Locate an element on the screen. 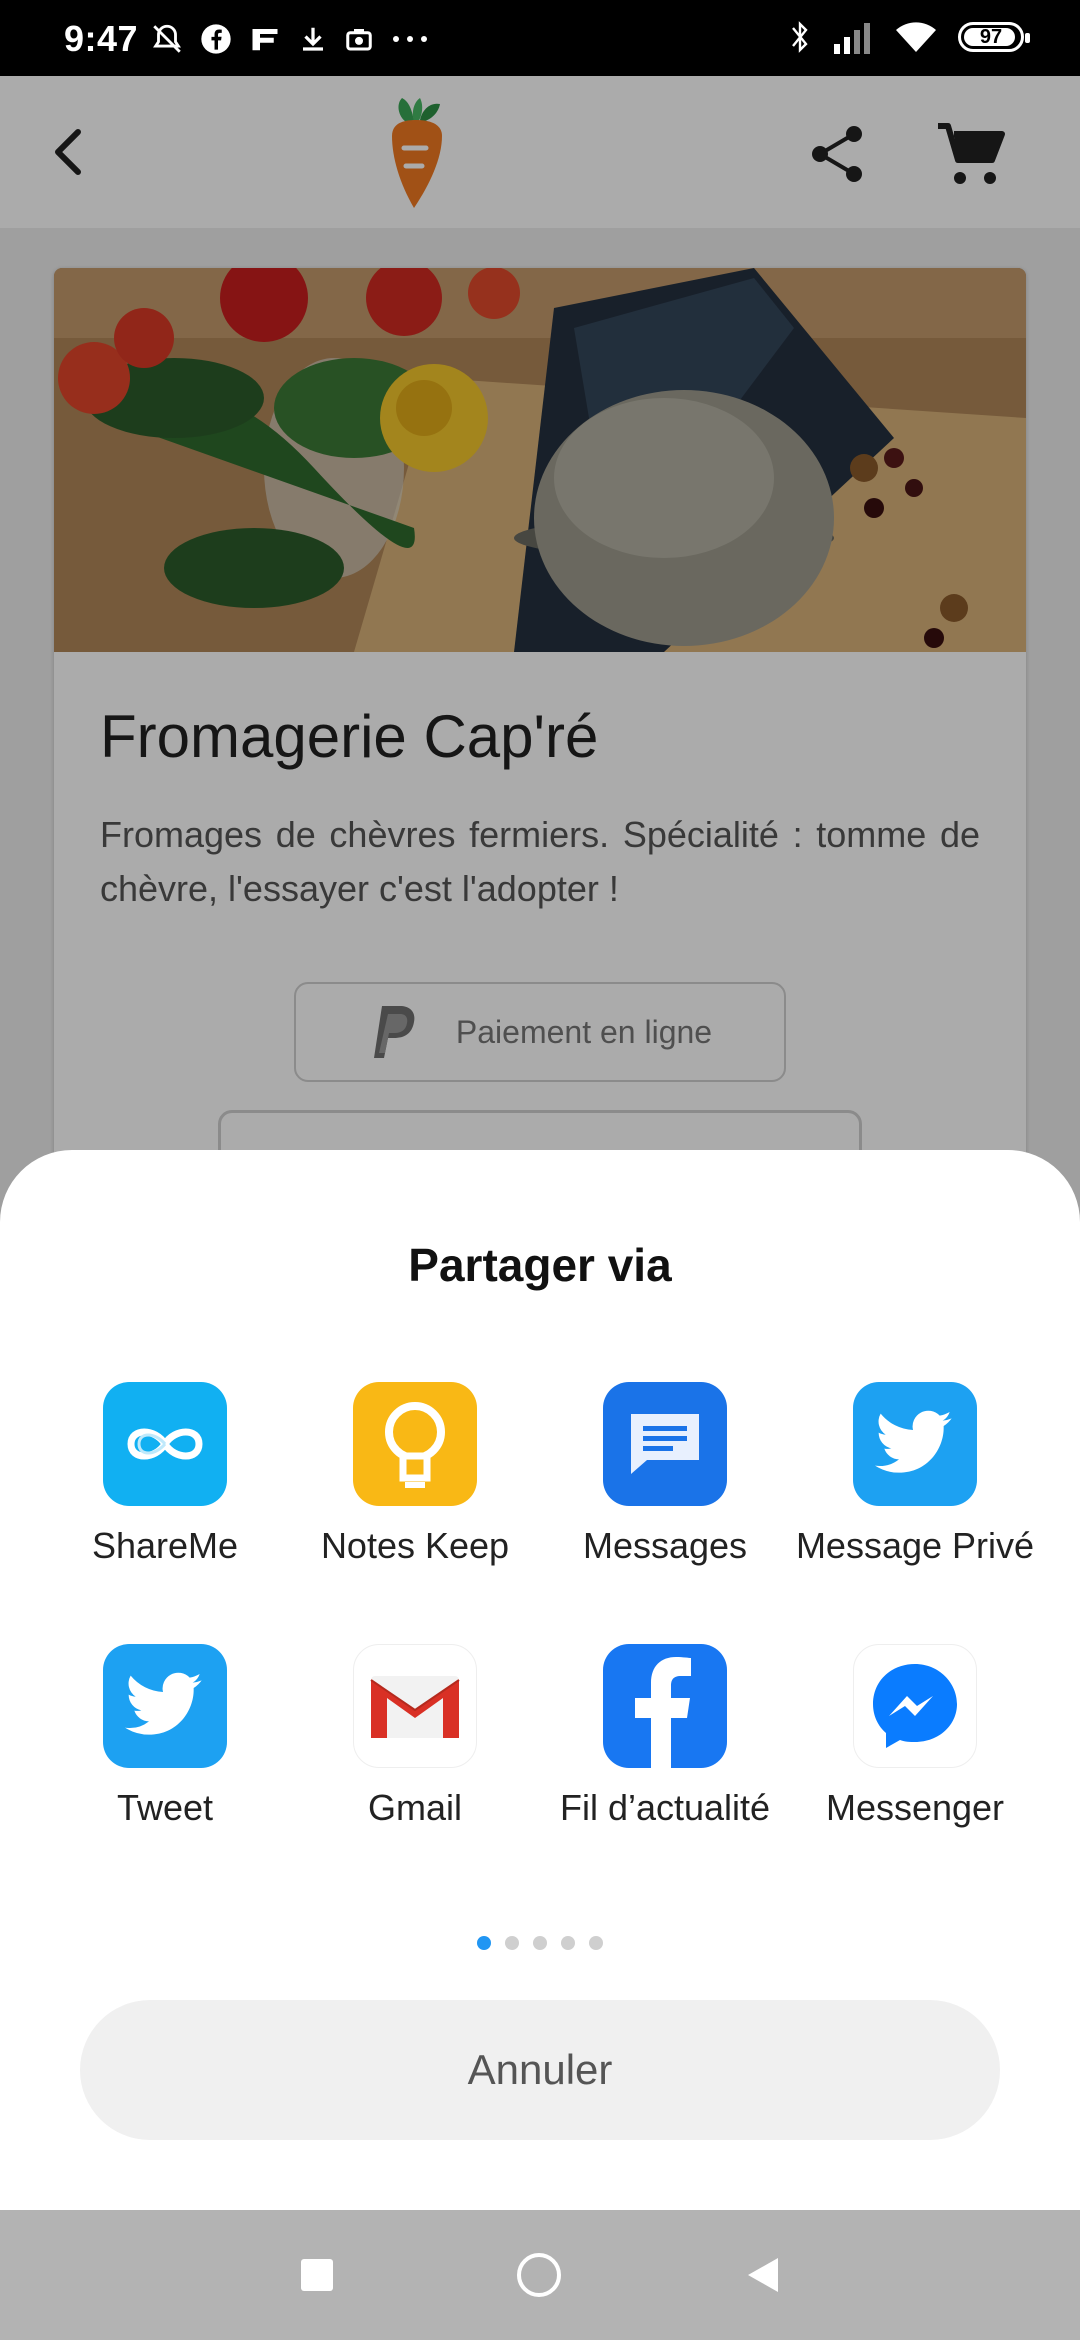 This screenshot has width=1080, height=2340. system-nav-bar is located at coordinates (540, 2275).